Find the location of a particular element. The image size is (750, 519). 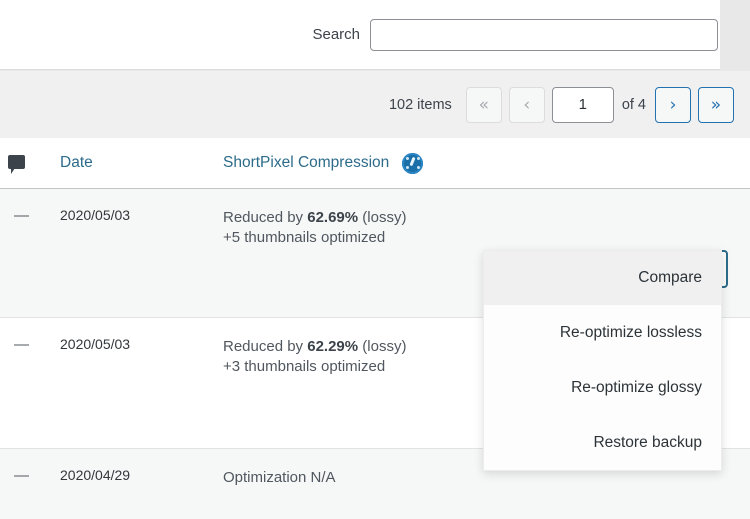

gauge-icon is located at coordinates (413, 163).